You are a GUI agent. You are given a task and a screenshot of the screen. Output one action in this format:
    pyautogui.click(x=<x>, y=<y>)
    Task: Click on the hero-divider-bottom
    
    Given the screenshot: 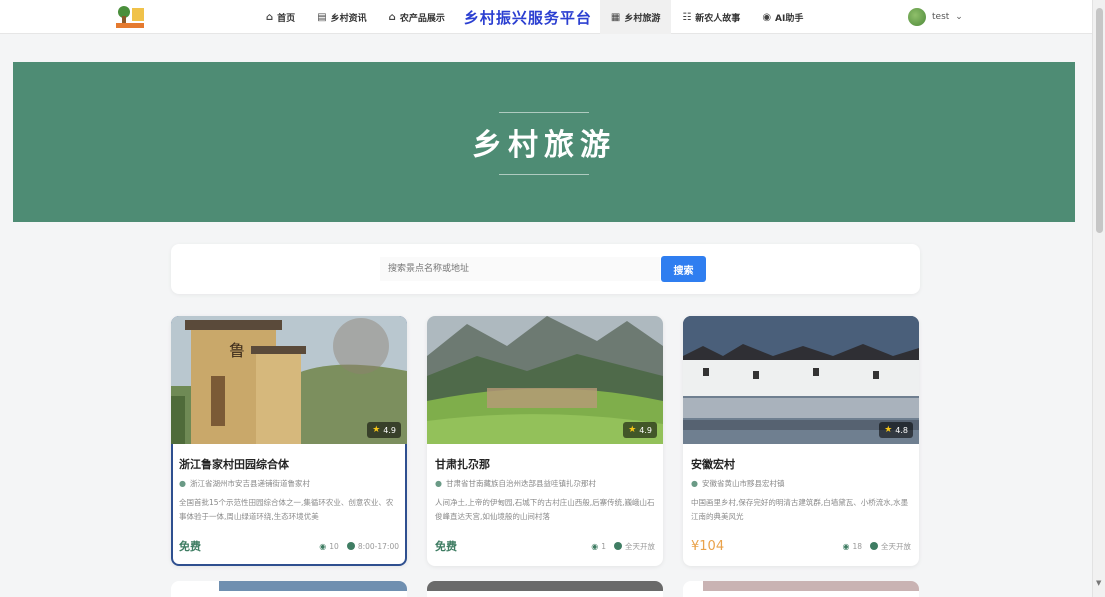 What is the action you would take?
    pyautogui.click(x=544, y=174)
    